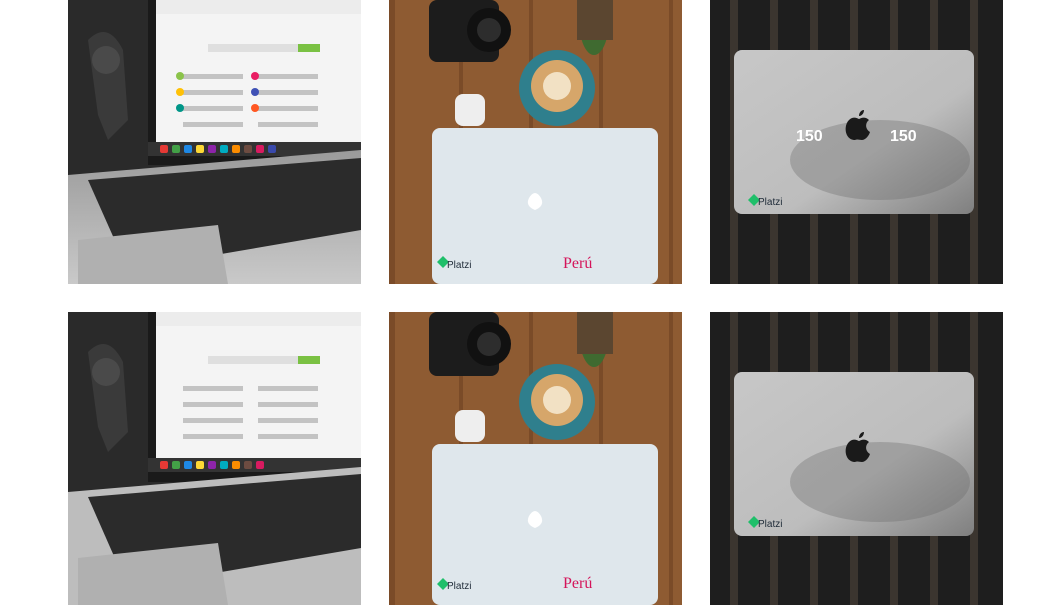 The width and height of the screenshot is (1047, 607). I want to click on gallery-tile-laptop-lid: Platzi 150 150, so click(856, 142).